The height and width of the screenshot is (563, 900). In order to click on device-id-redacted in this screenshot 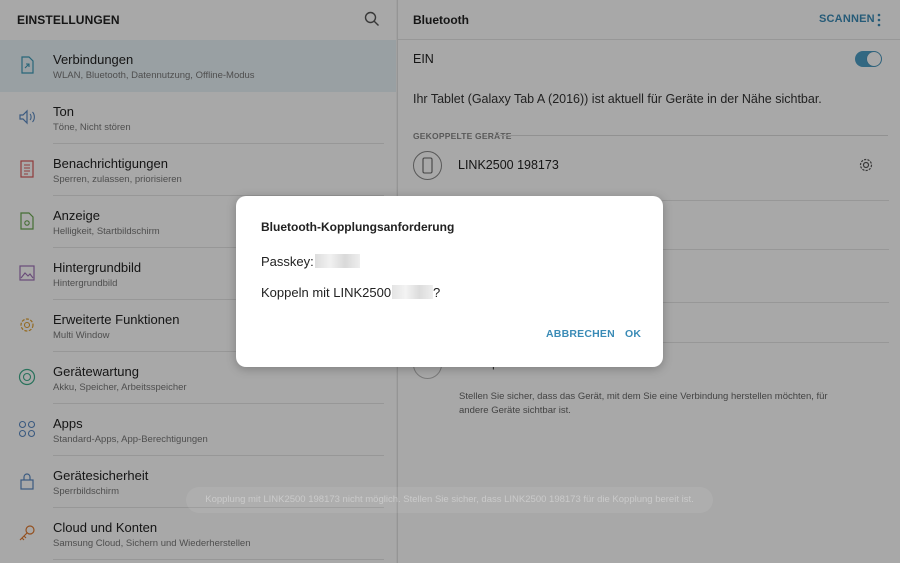, I will do `click(412, 292)`.